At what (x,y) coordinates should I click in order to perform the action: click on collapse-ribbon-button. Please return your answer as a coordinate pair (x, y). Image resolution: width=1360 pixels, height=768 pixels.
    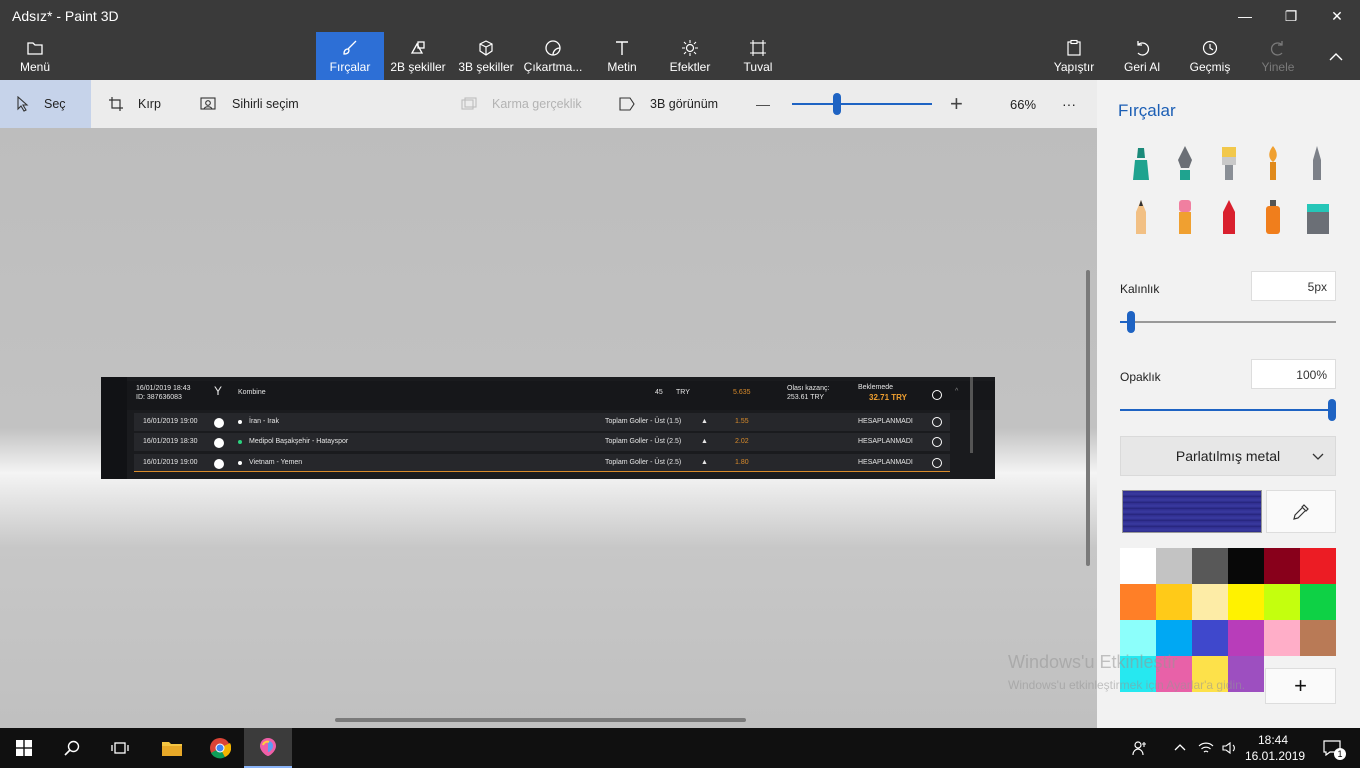
    Looking at the image, I should click on (1336, 56).